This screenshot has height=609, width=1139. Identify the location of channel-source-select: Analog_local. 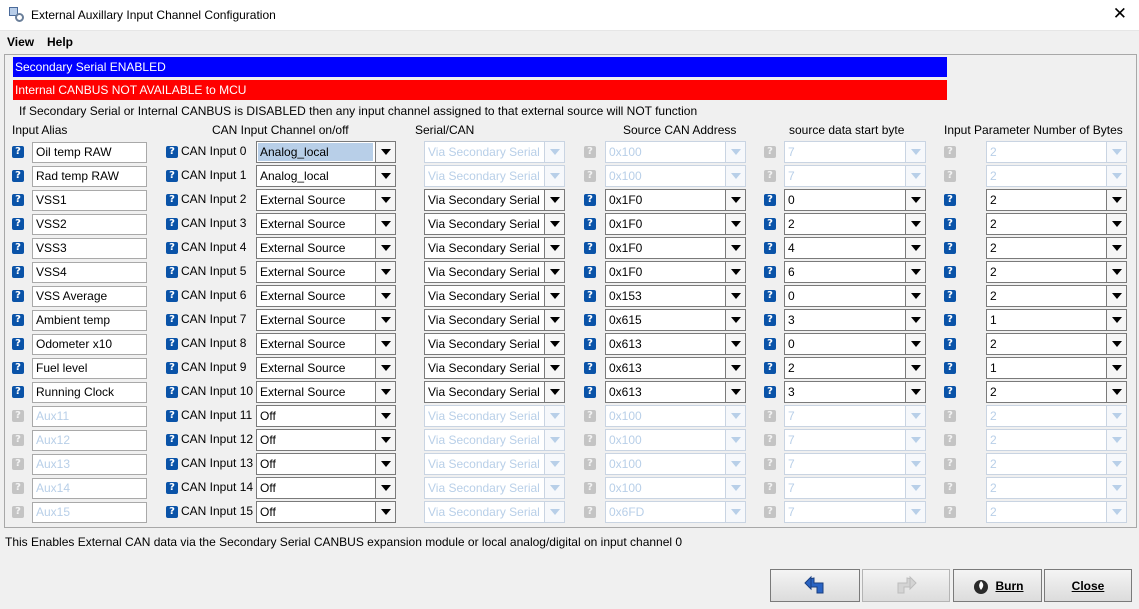
(326, 176).